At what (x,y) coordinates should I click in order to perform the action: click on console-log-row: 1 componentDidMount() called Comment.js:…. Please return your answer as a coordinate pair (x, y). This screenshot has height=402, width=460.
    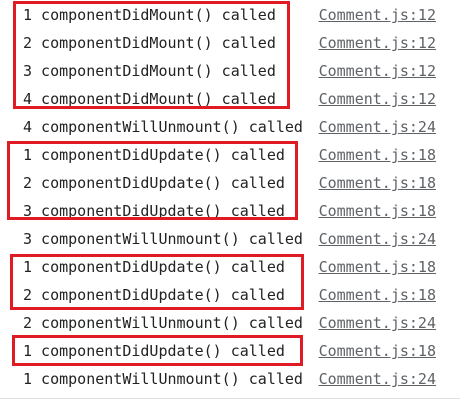
    Looking at the image, I should click on (230, 15).